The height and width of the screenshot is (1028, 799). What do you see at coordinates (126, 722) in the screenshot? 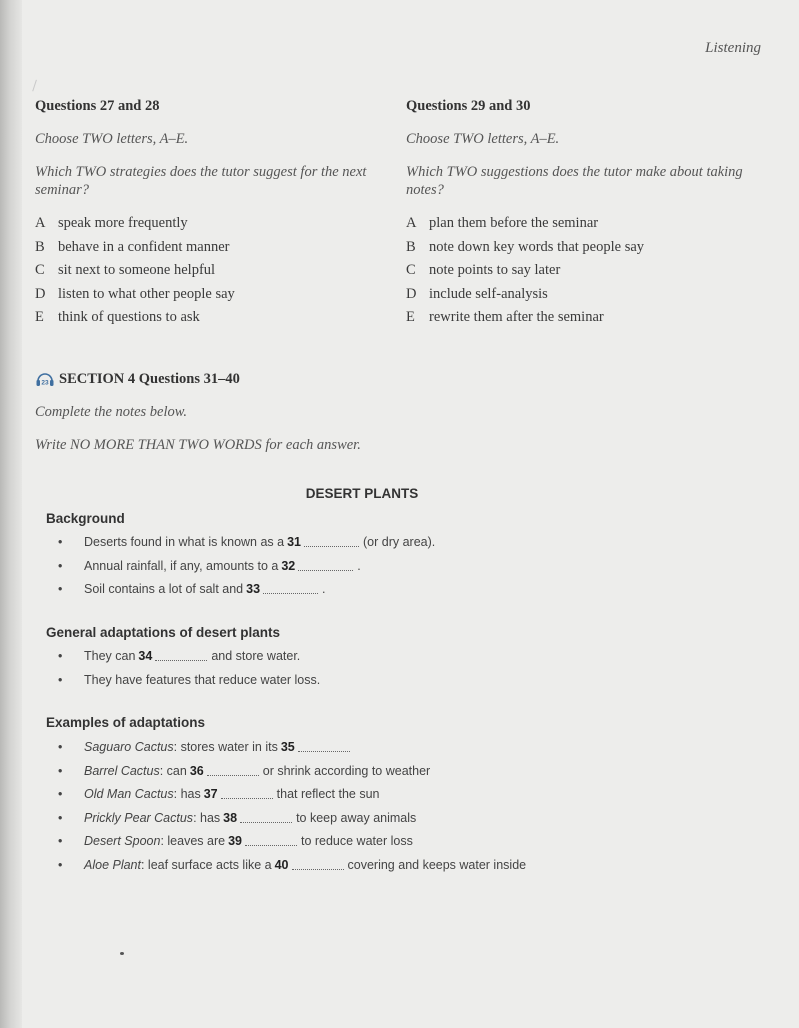
I see `examples-heading: Examples of adaptations` at bounding box center [126, 722].